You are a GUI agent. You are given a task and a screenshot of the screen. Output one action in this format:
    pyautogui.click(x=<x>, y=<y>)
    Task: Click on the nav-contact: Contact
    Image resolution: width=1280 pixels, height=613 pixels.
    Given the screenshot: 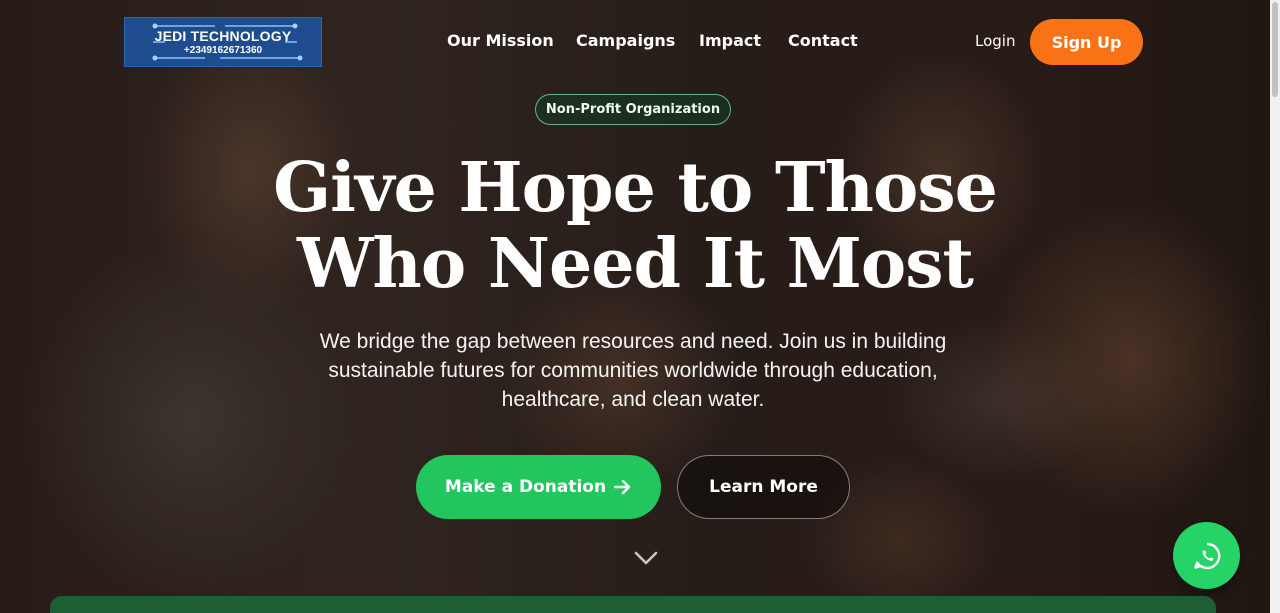 What is the action you would take?
    pyautogui.click(x=823, y=40)
    